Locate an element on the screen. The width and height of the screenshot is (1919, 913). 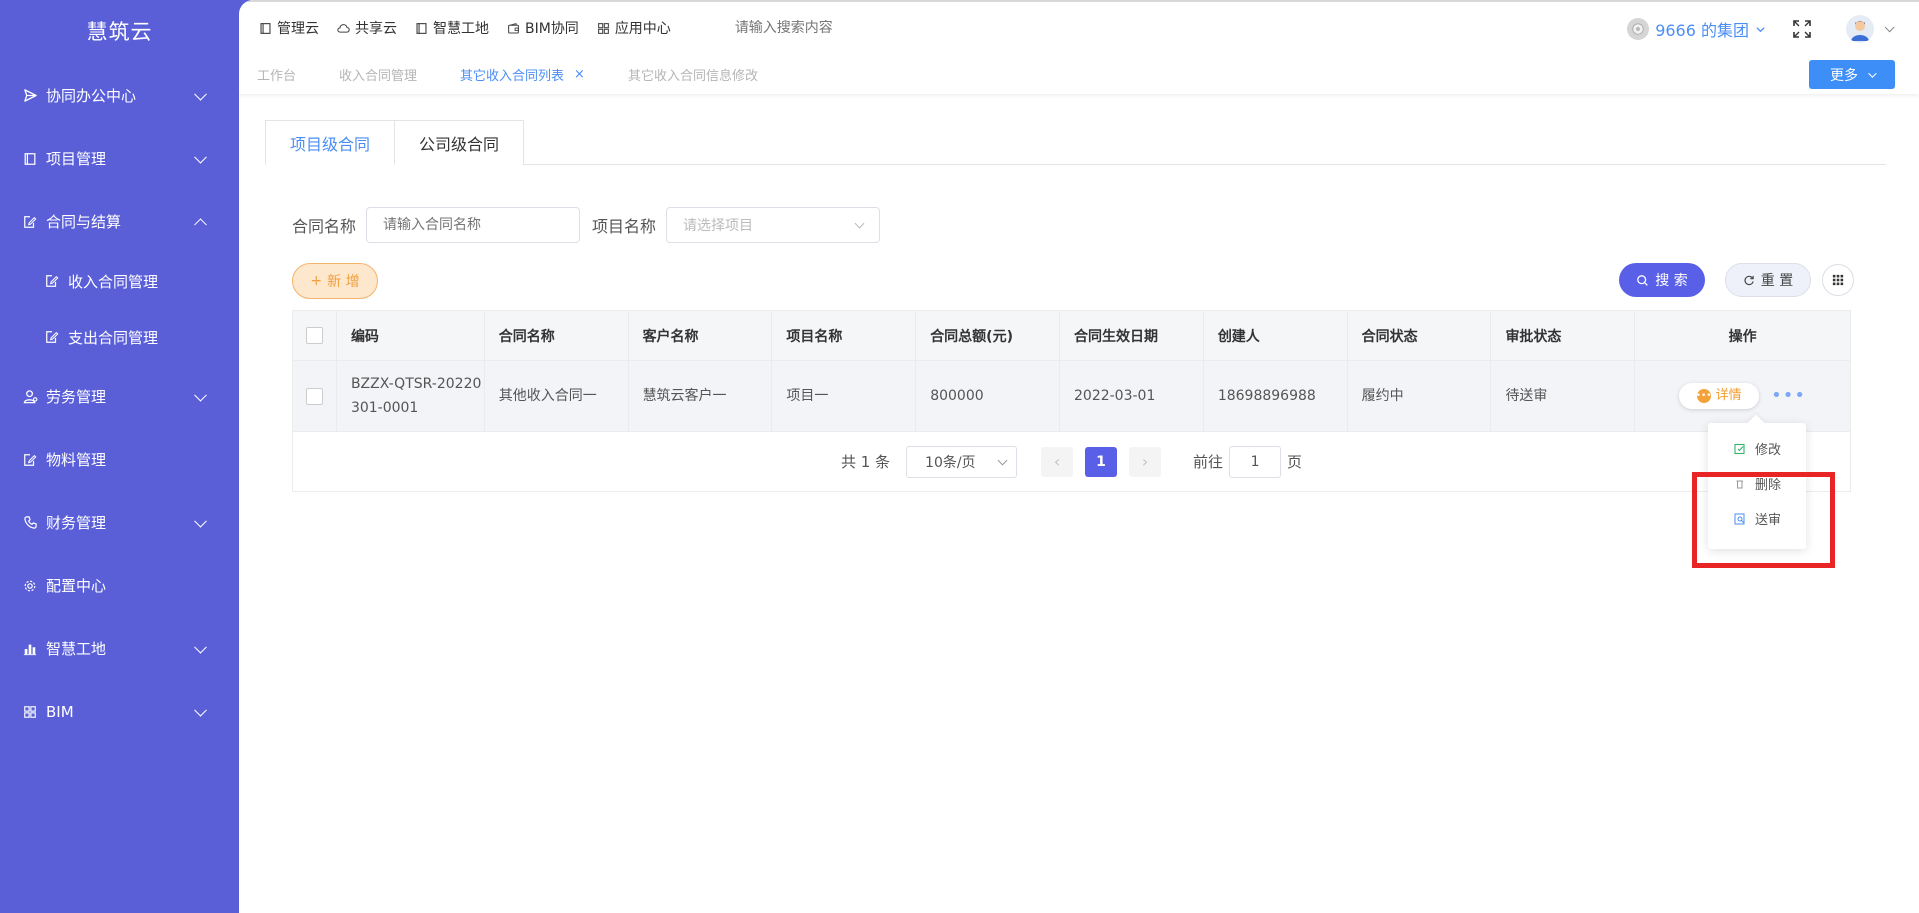
topnav-shared-cloud: 共享云 is located at coordinates (367, 28).